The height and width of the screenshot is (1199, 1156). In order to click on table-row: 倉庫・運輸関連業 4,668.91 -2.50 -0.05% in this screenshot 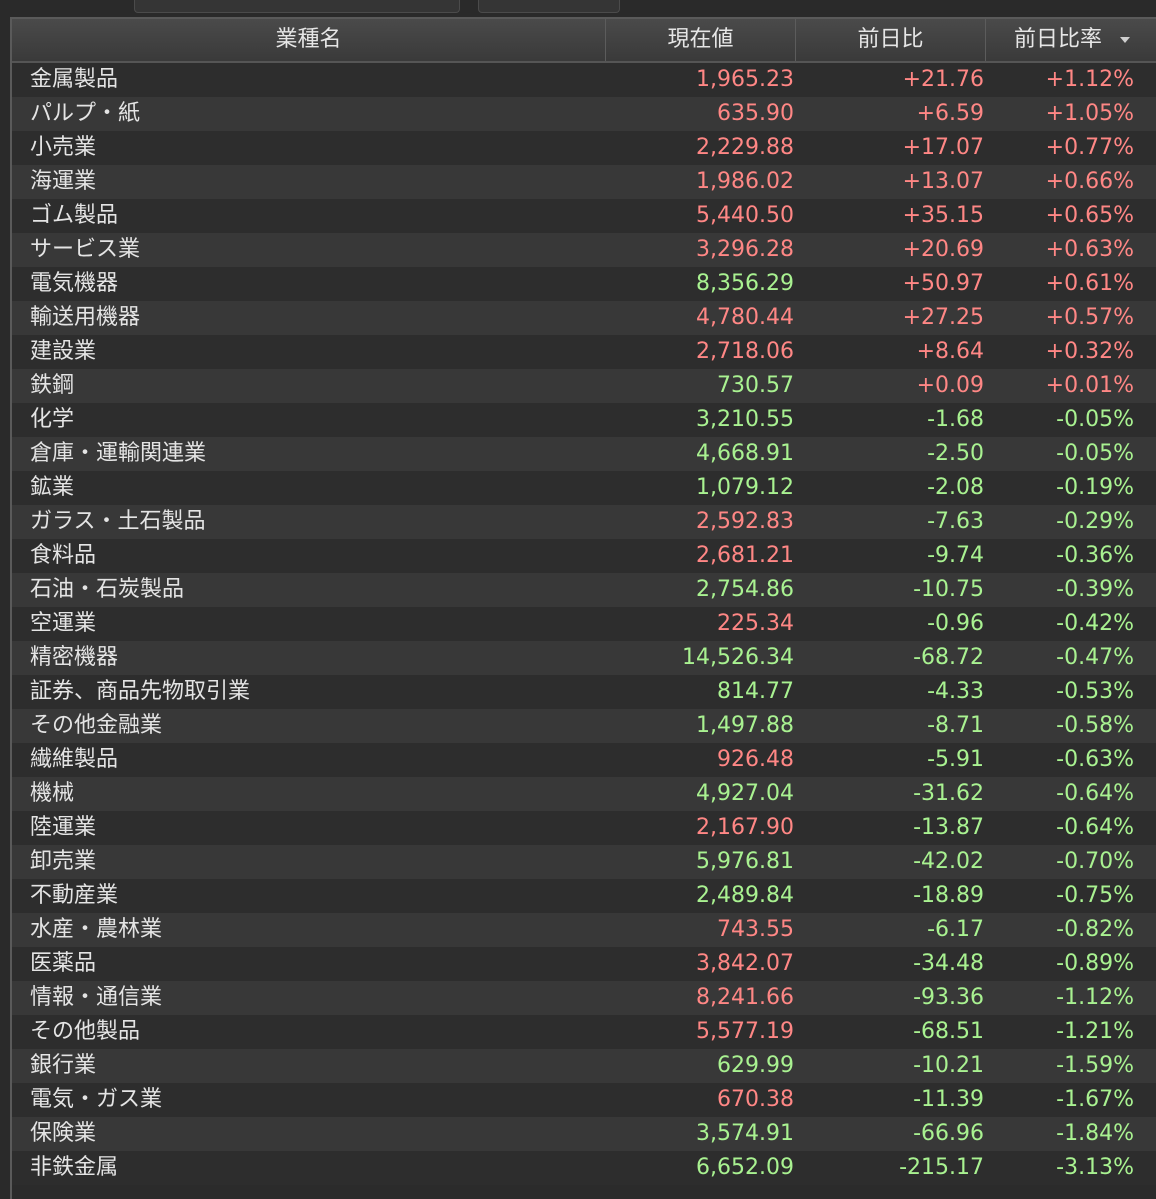, I will do `click(584, 454)`.